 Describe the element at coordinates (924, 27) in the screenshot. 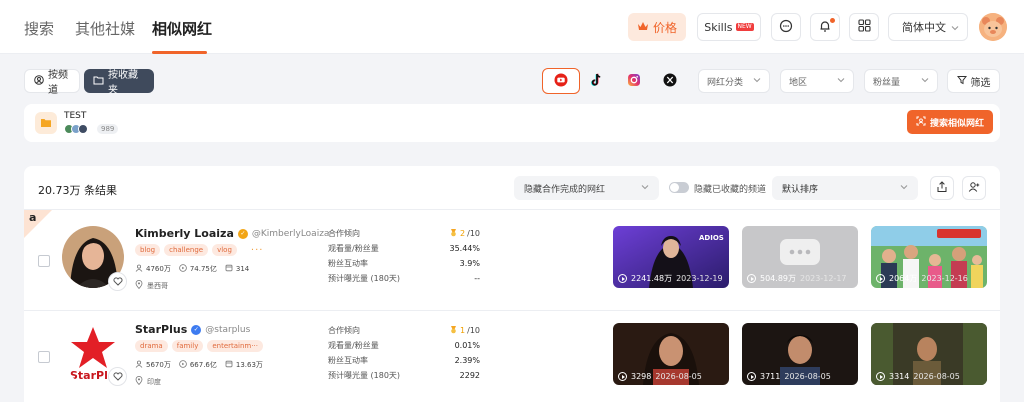

I see `language-label: 简体中文` at that location.